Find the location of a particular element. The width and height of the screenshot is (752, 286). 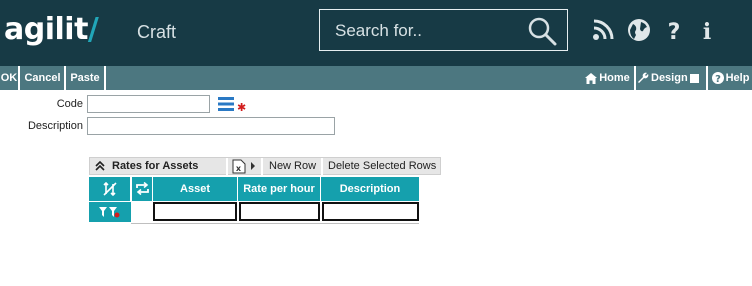

agility-logo: agilit/ is located at coordinates (51, 29).